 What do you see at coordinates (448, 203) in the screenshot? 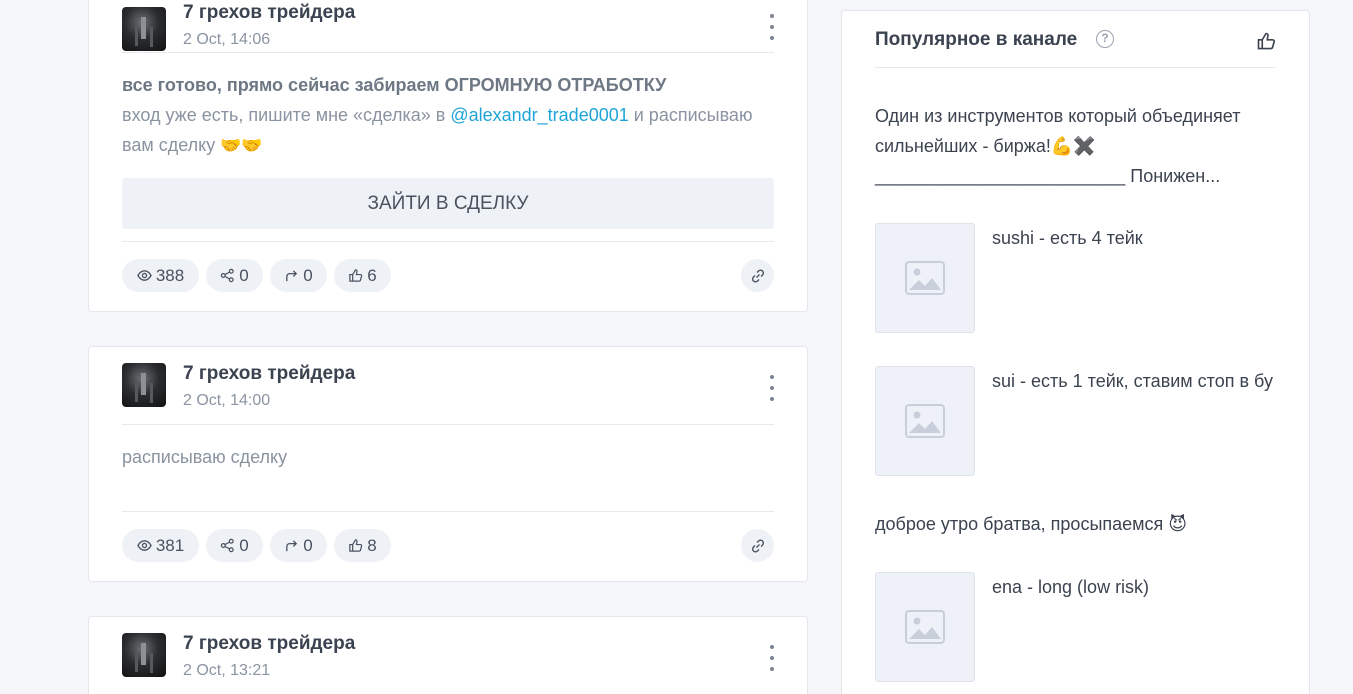
I see `enter-deal-button: ЗАЙТИ В СДЕЛКУ` at bounding box center [448, 203].